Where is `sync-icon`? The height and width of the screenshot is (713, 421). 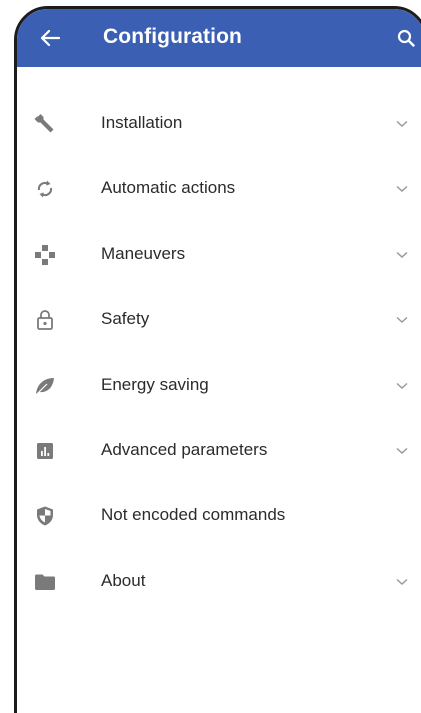
sync-icon is located at coordinates (45, 189).